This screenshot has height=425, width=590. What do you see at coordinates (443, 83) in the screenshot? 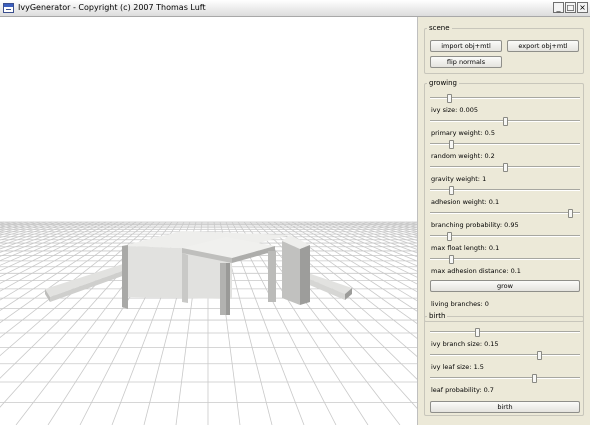
I see `growing-legend: growing` at bounding box center [443, 83].